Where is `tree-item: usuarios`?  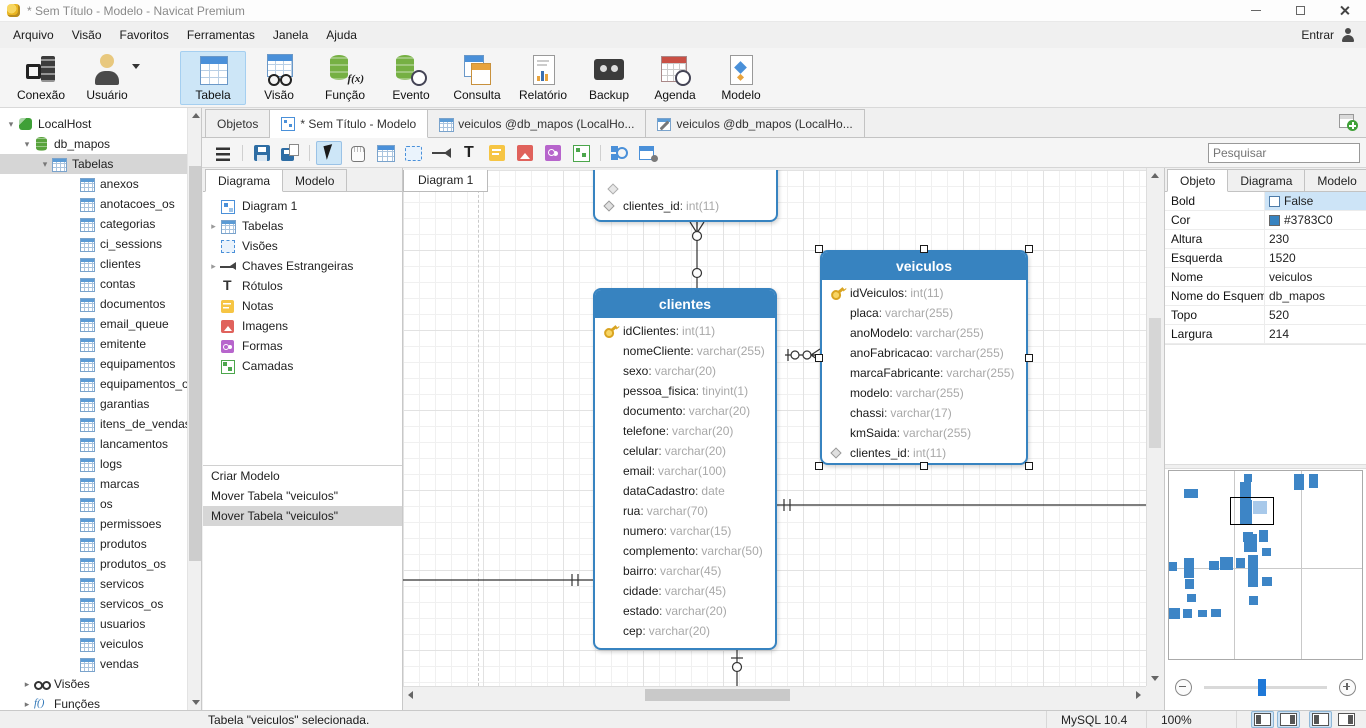 tree-item: usuarios is located at coordinates (100, 624).